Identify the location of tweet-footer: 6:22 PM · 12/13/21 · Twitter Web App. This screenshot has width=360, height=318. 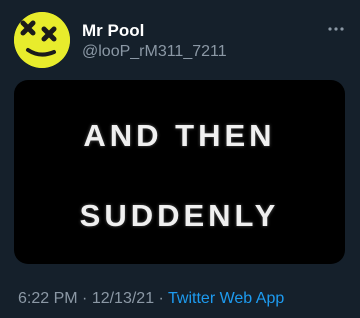
(151, 299).